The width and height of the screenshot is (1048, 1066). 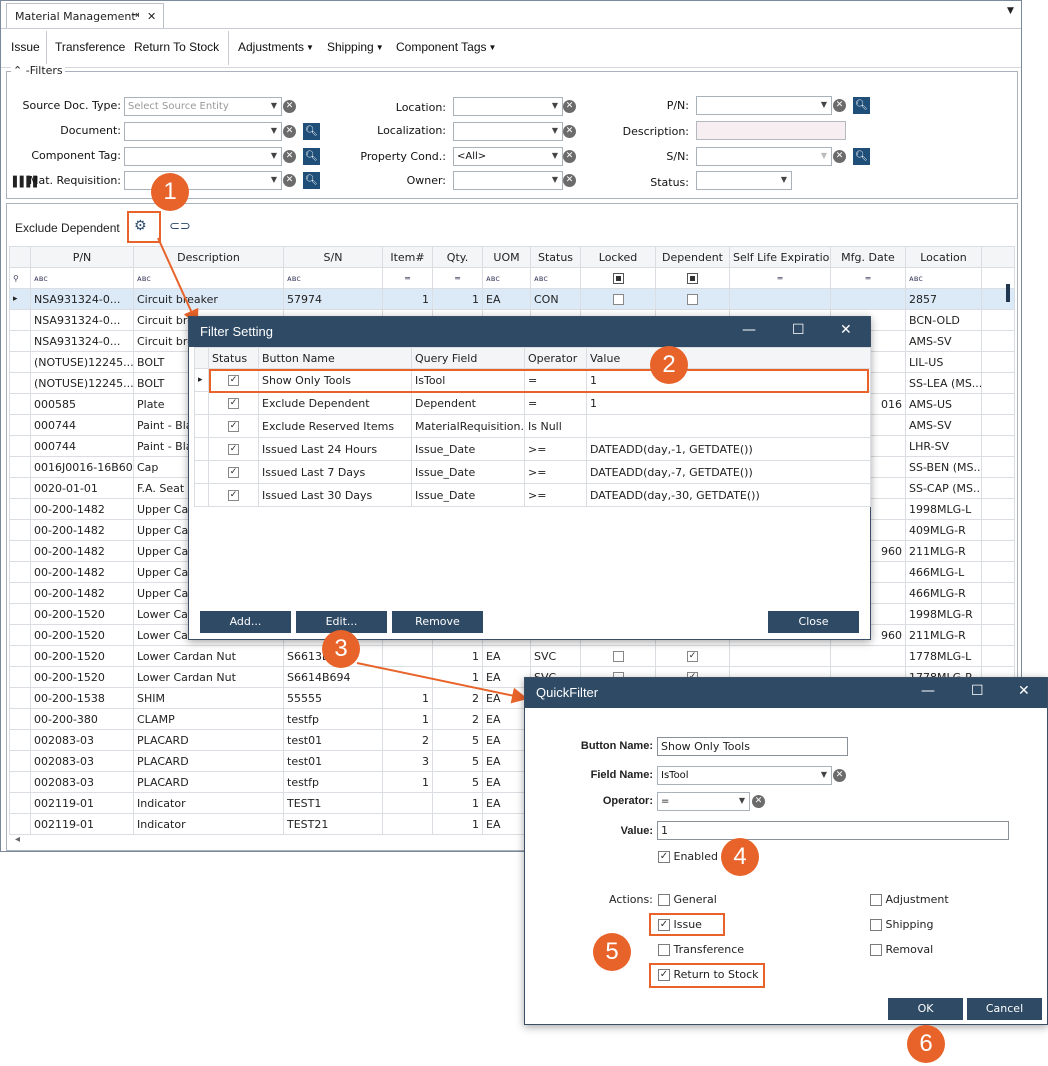 What do you see at coordinates (728, 358) in the screenshot?
I see `col-value: Value` at bounding box center [728, 358].